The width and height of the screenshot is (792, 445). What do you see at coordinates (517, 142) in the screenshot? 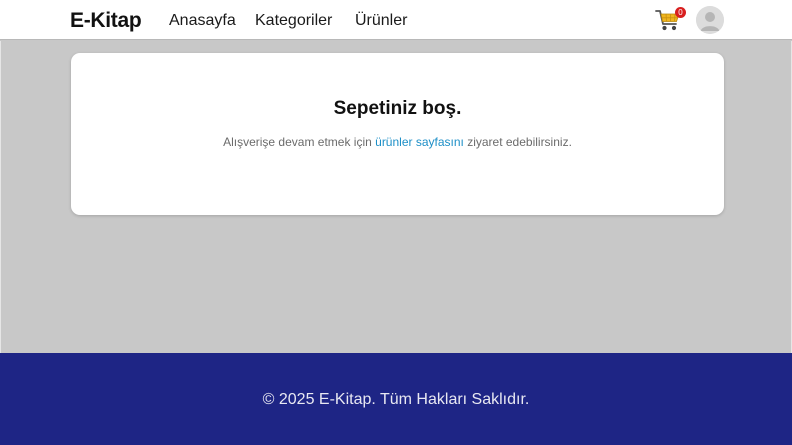
I see `message-text-after: ziyaret edebilirsiniz.` at bounding box center [517, 142].